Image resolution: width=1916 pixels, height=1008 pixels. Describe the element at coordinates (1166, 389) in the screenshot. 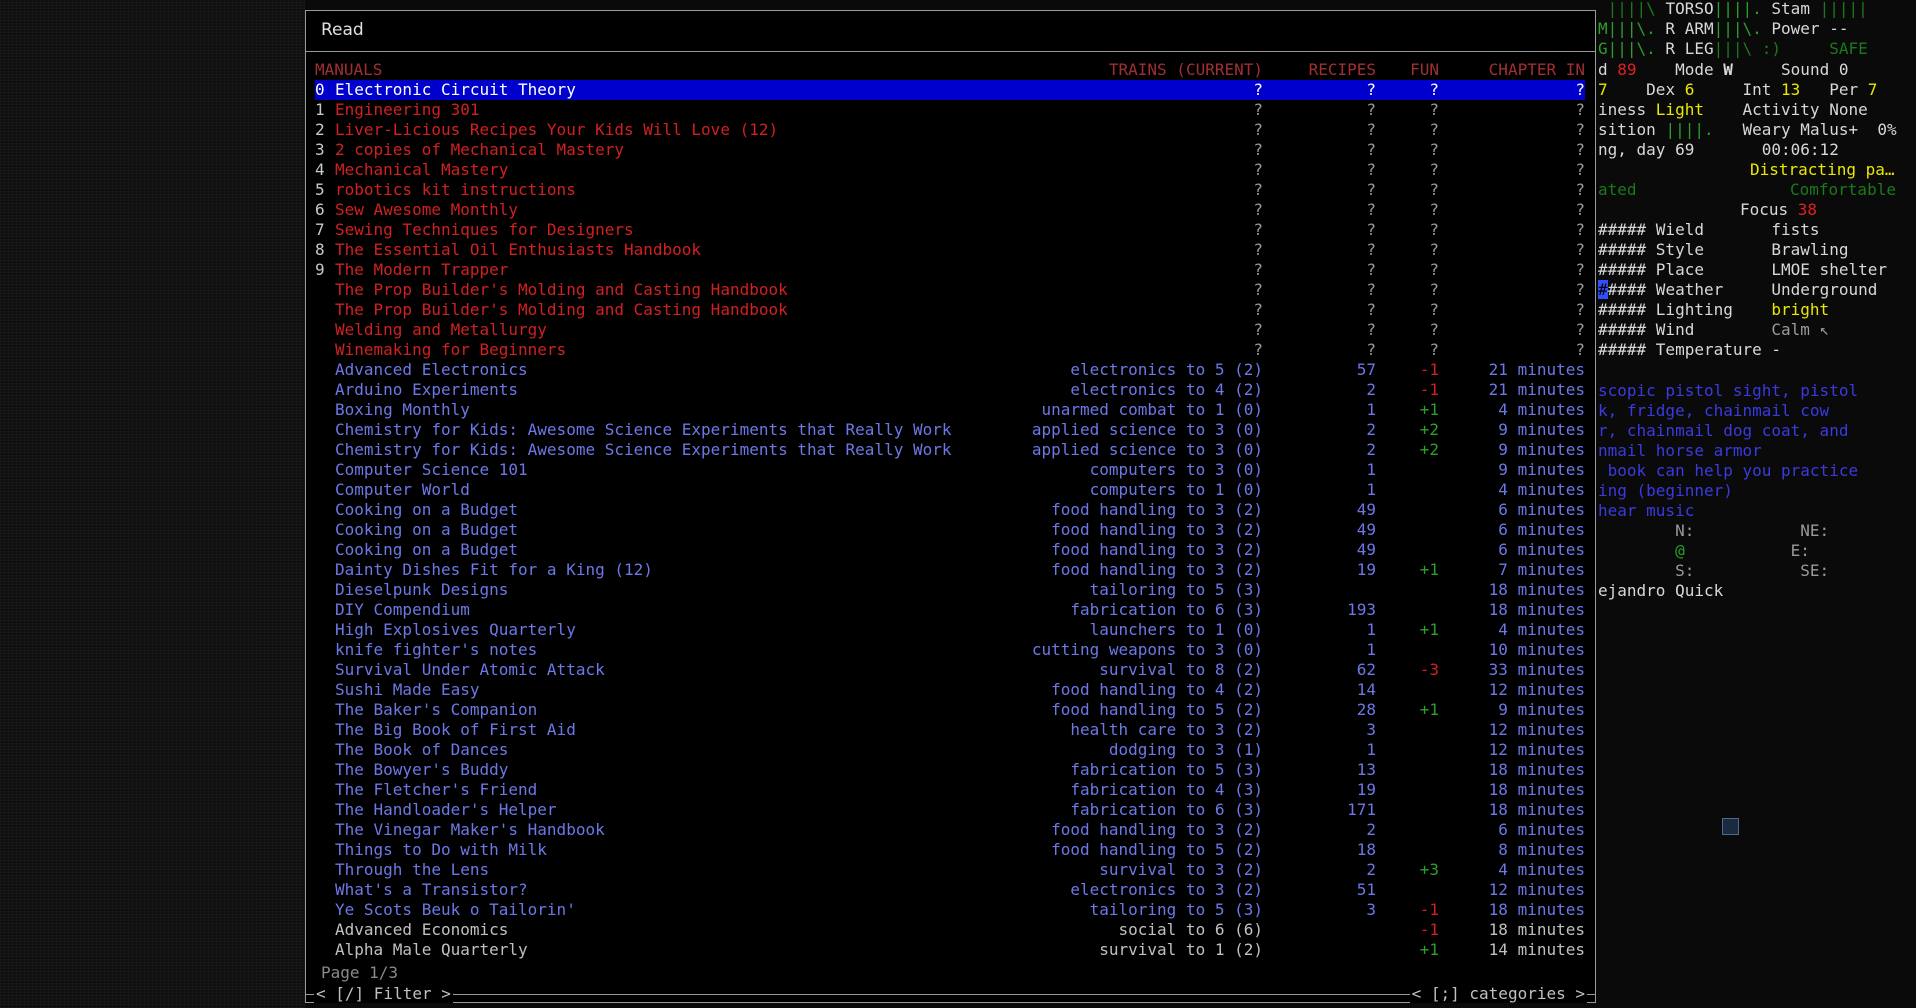

I see `book-trains: electronics to 4 (2)` at that location.